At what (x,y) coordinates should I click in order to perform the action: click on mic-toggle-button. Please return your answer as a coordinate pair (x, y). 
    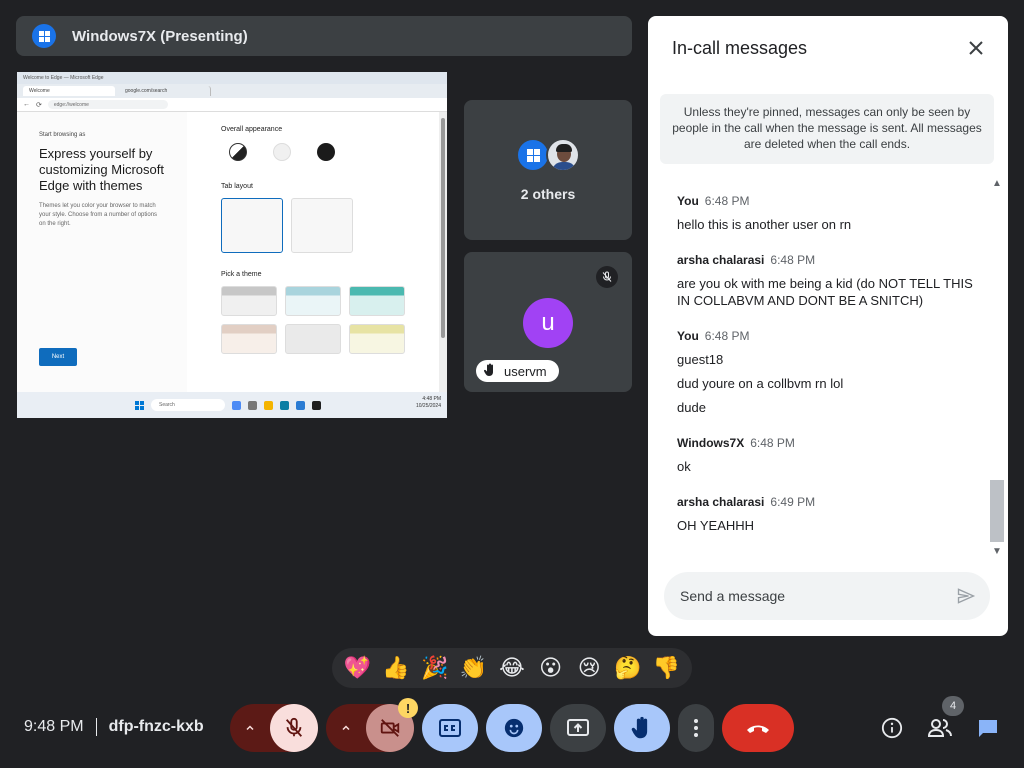
    Looking at the image, I should click on (294, 728).